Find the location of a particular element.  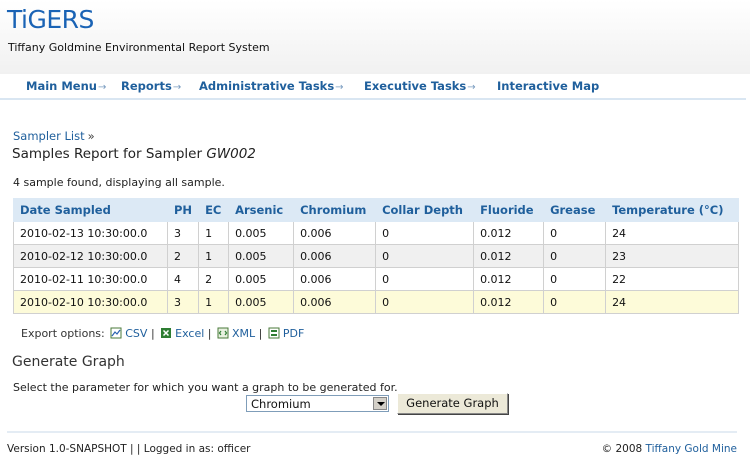

export-excel-link: Excel is located at coordinates (189, 333).